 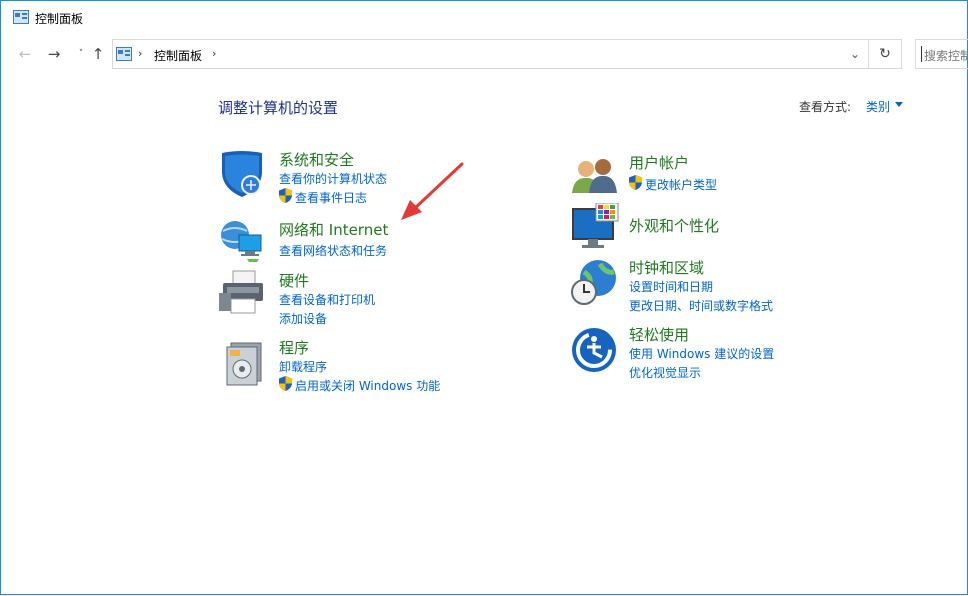 I want to click on category-title-hardware: 硬件, so click(x=294, y=280).